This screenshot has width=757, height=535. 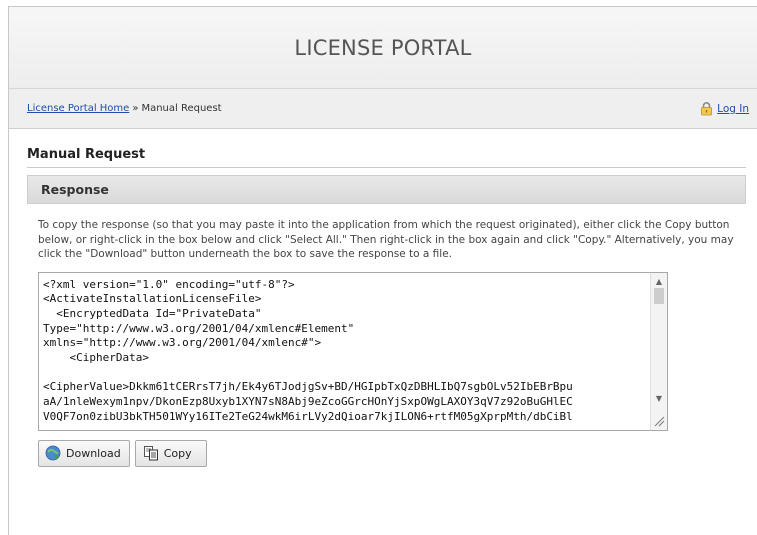 I want to click on response-actions: Download Copy, so click(x=392, y=453).